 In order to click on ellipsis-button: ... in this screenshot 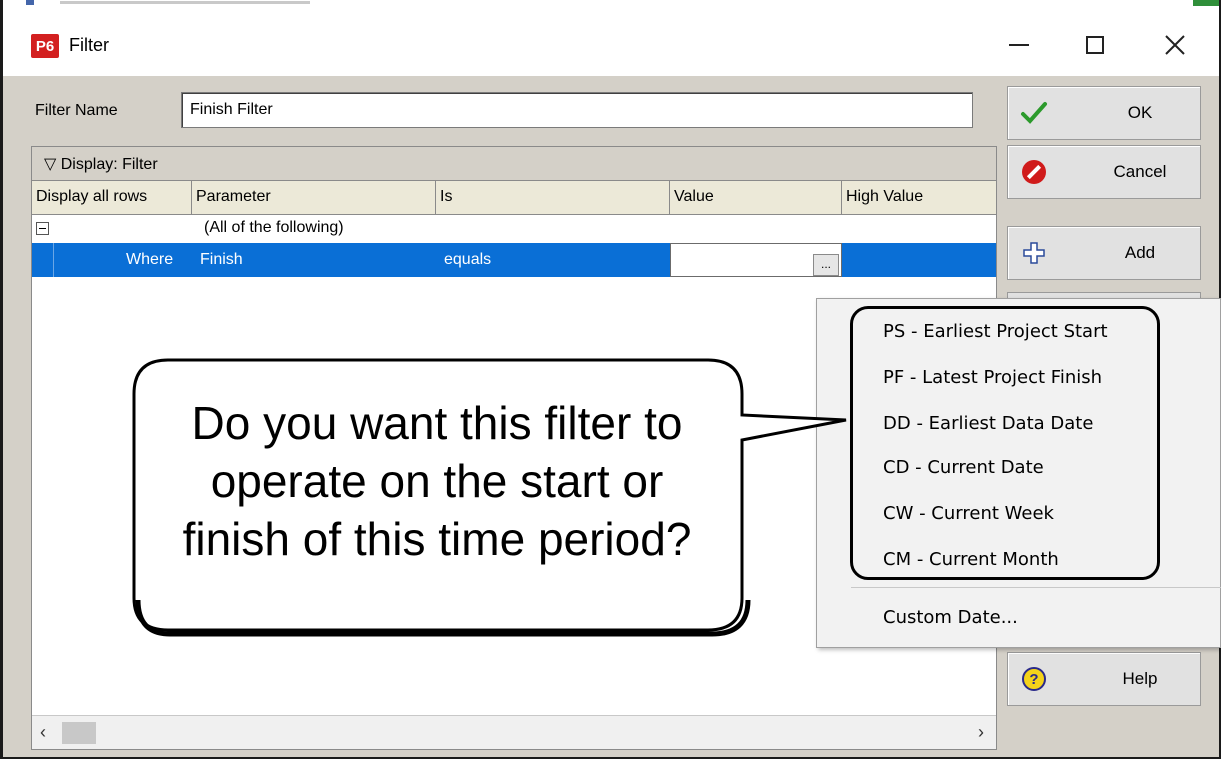, I will do `click(826, 265)`.